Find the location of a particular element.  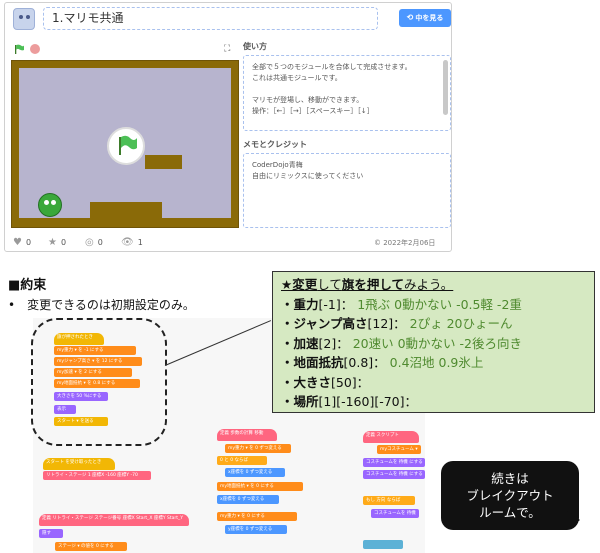

param-name: ・場所 is located at coordinates (300, 401).